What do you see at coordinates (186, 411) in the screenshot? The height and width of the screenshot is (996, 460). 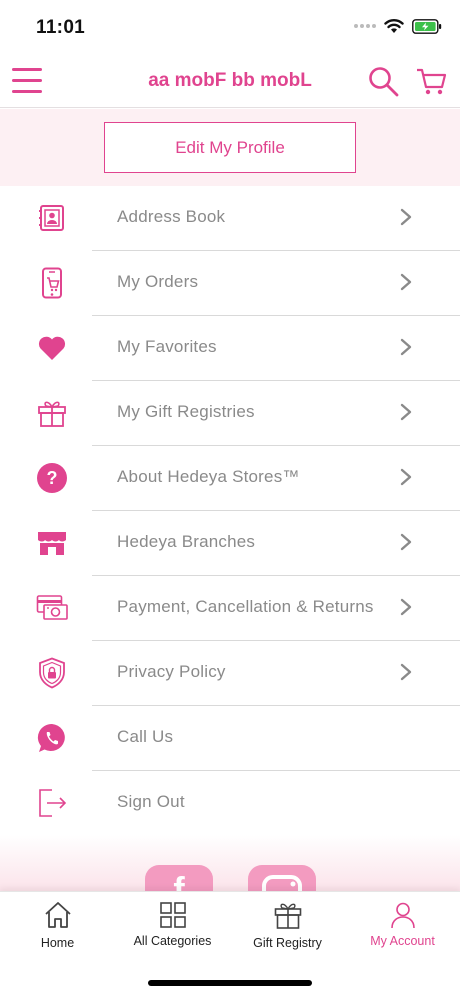 I see `menu-label: My Gift Registries` at bounding box center [186, 411].